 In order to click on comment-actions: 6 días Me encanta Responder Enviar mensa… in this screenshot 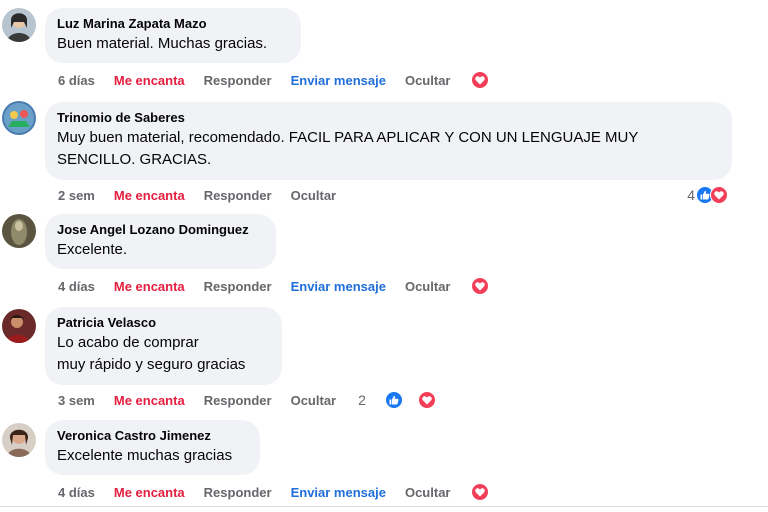, I will do `click(283, 80)`.